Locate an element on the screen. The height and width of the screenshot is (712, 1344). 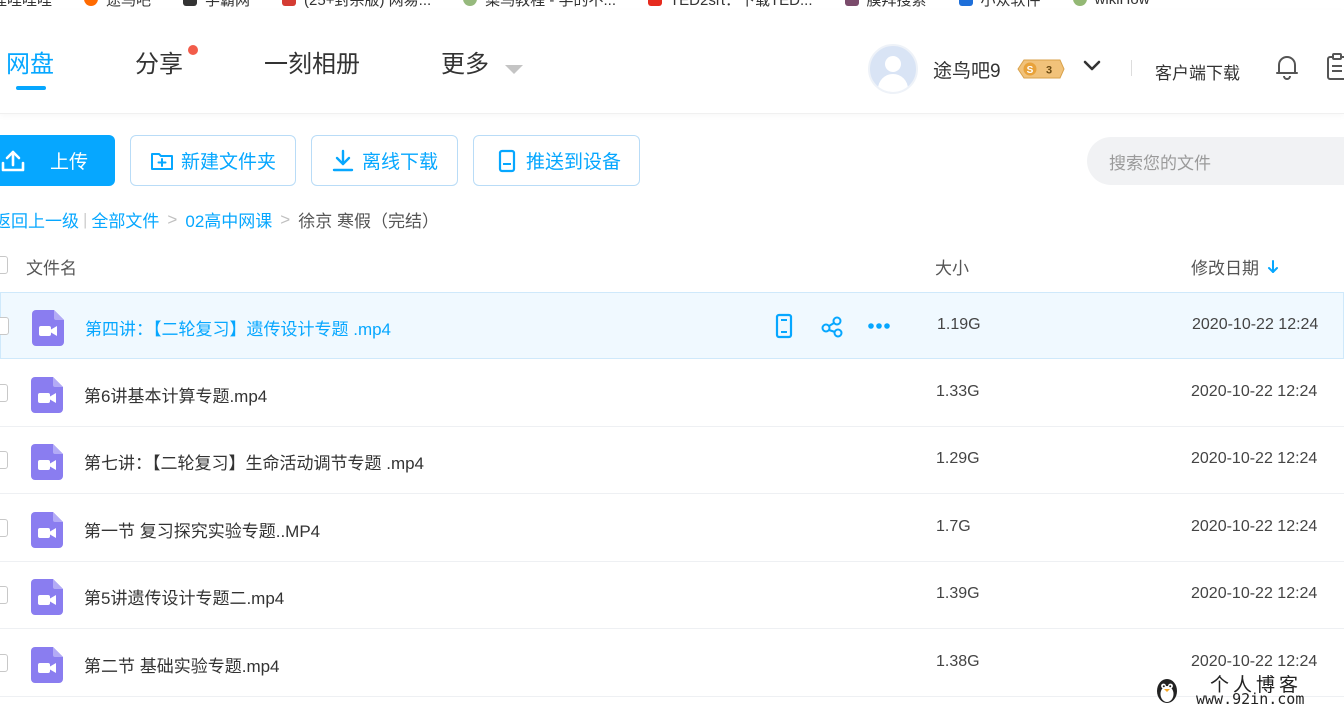
share-icon is located at coordinates (832, 326).